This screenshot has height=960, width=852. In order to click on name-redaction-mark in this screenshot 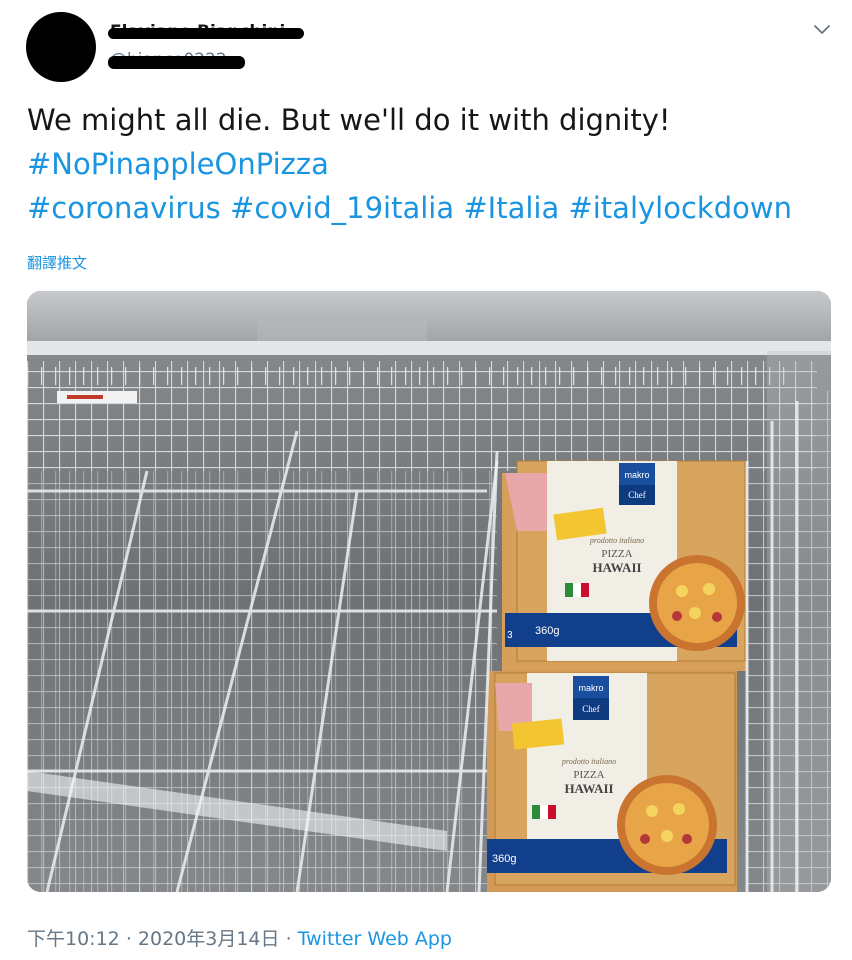, I will do `click(206, 33)`.